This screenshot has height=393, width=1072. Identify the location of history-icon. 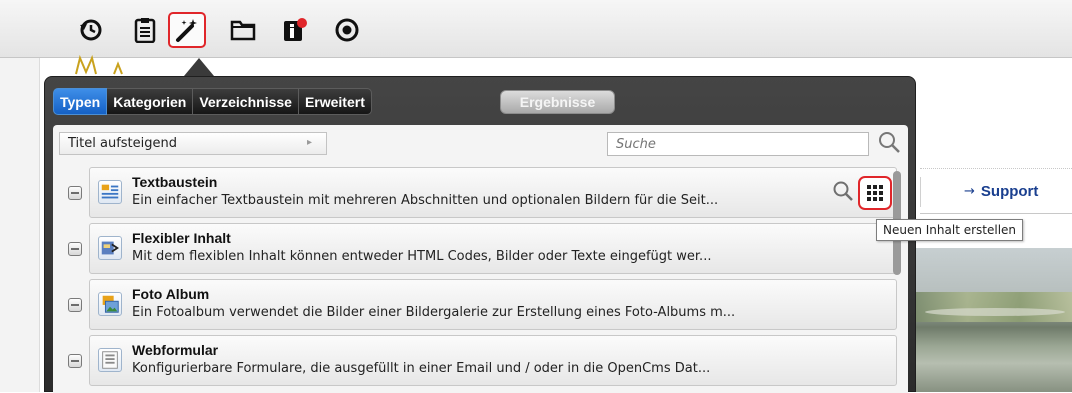
(91, 30).